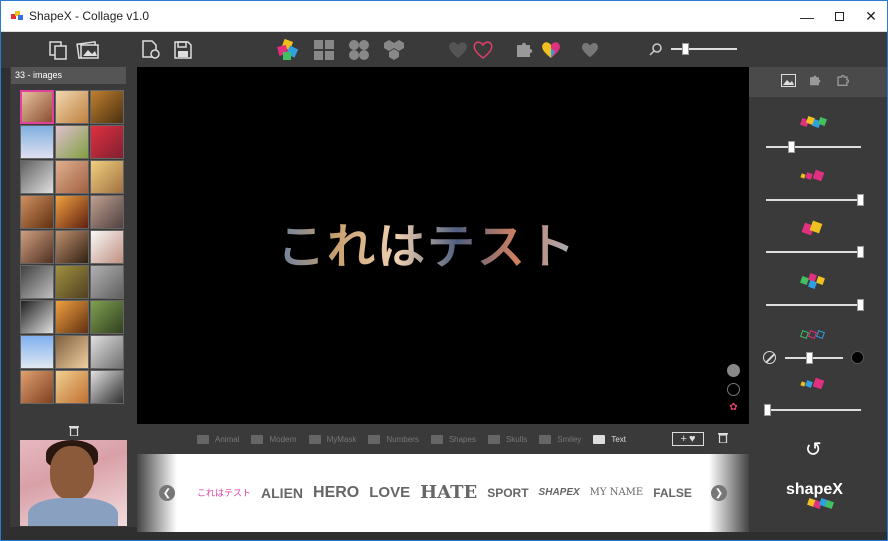 This screenshot has height=541, width=888. What do you see at coordinates (722, 439) in the screenshot?
I see `delete-mask-button` at bounding box center [722, 439].